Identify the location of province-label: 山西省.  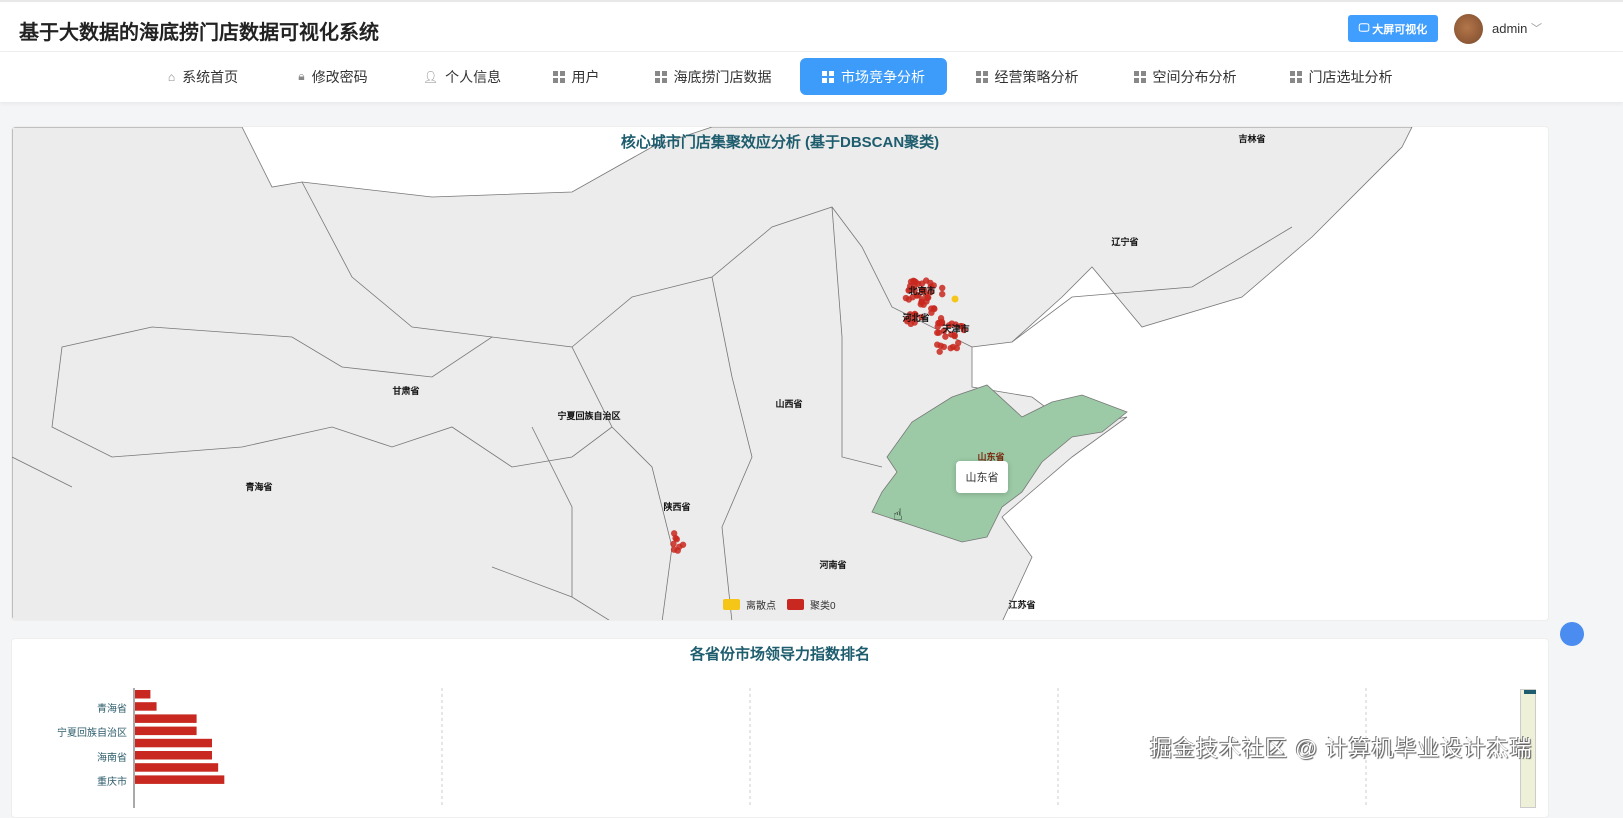
(788, 403).